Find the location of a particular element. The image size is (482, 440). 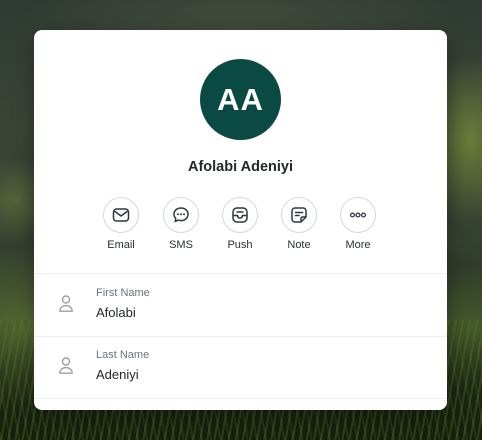

avatar-initials: AA is located at coordinates (240, 99).